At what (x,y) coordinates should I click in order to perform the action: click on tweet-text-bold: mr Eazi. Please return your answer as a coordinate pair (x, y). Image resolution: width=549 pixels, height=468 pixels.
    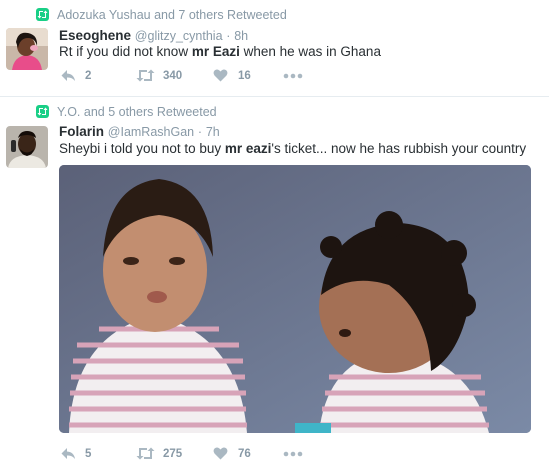
    Looking at the image, I should click on (215, 51).